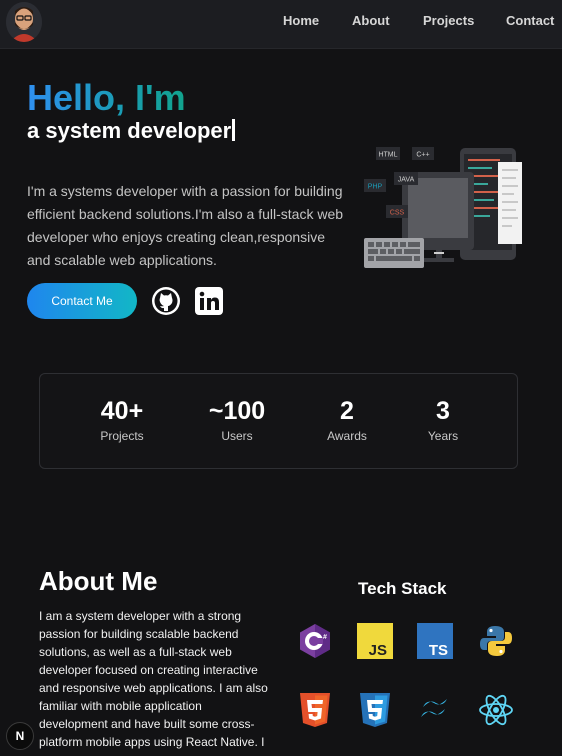 The width and height of the screenshot is (562, 756). Describe the element at coordinates (315, 641) in the screenshot. I see `csharp-icon: #` at that location.